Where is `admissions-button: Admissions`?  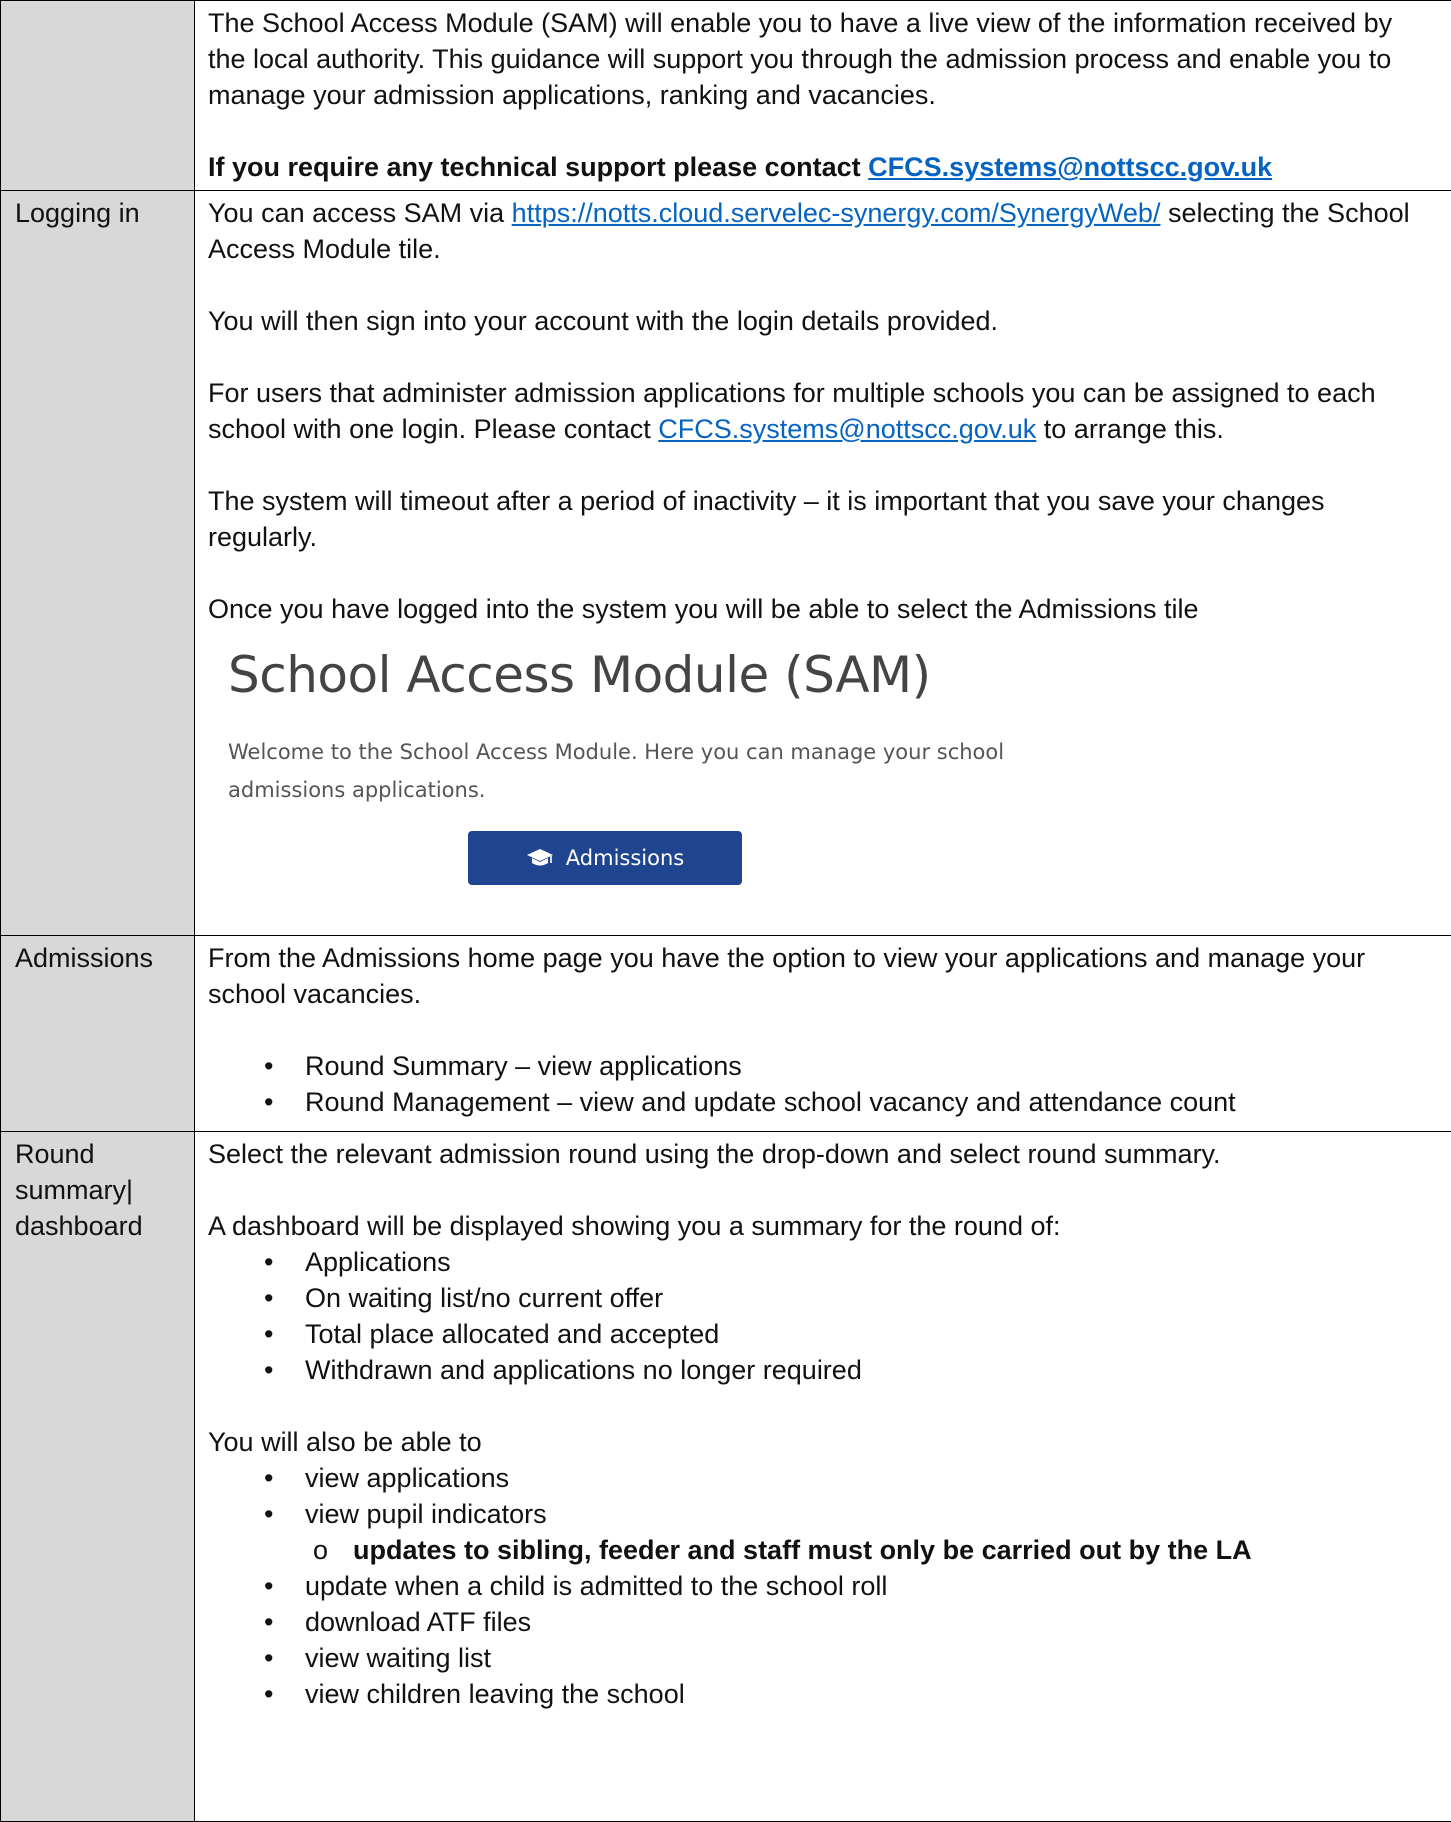
admissions-button: Admissions is located at coordinates (605, 858).